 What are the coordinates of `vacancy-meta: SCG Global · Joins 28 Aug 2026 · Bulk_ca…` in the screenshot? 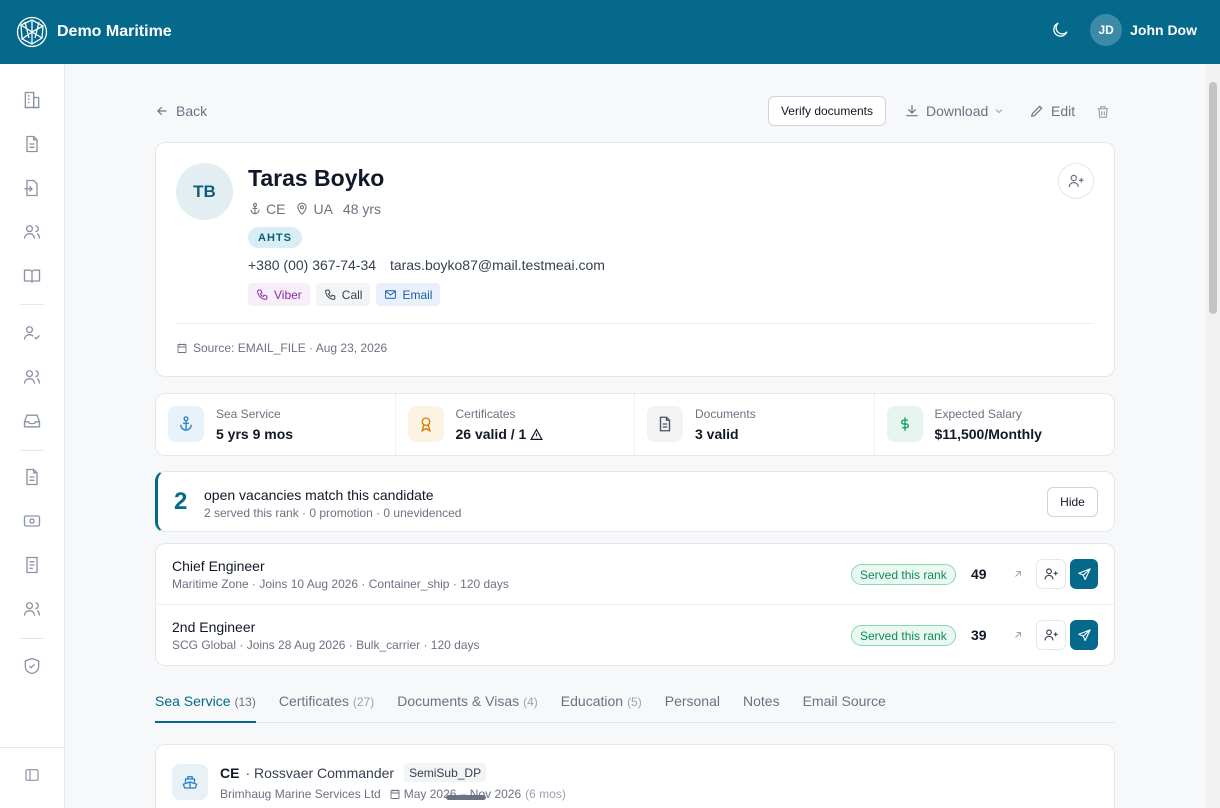 It's located at (326, 645).